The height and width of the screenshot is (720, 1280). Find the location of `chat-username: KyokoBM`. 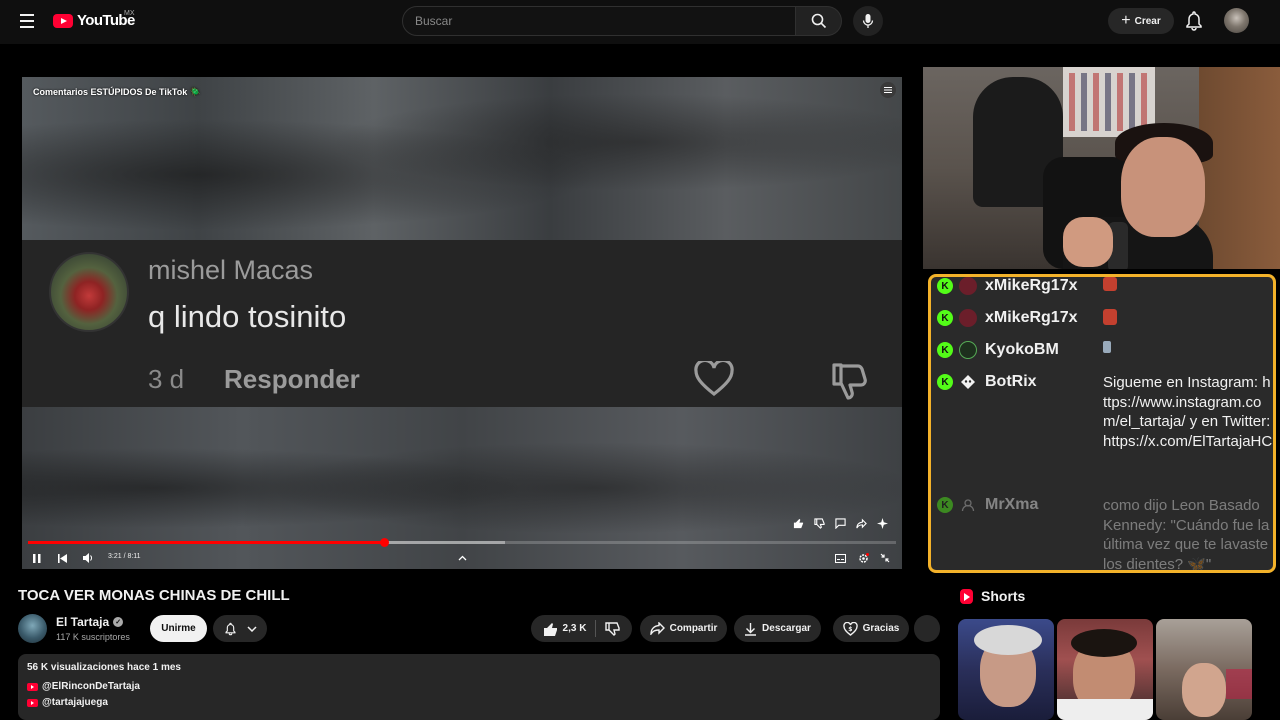

chat-username: KyokoBM is located at coordinates (1022, 349).